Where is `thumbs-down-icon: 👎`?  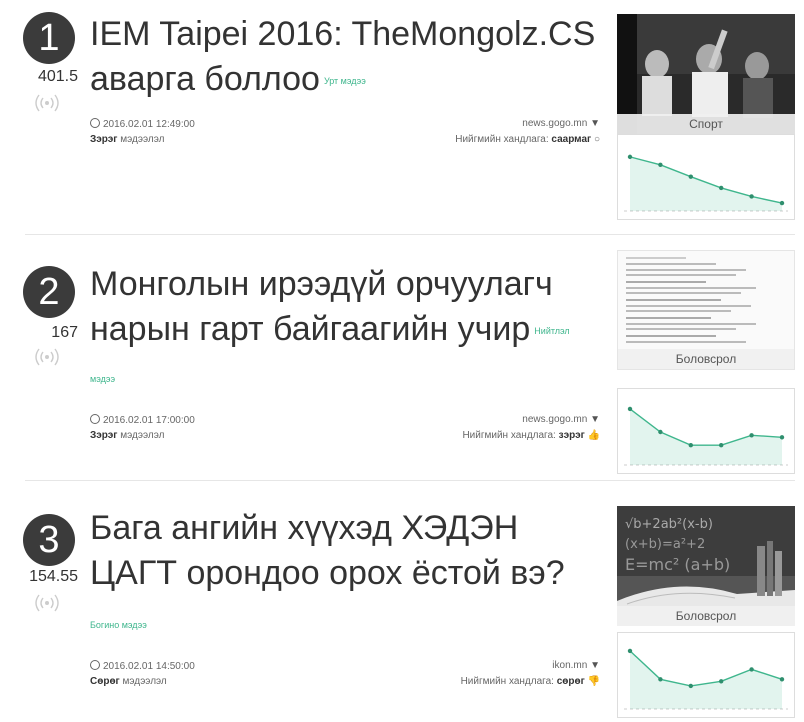 thumbs-down-icon: 👎 is located at coordinates (593, 681).